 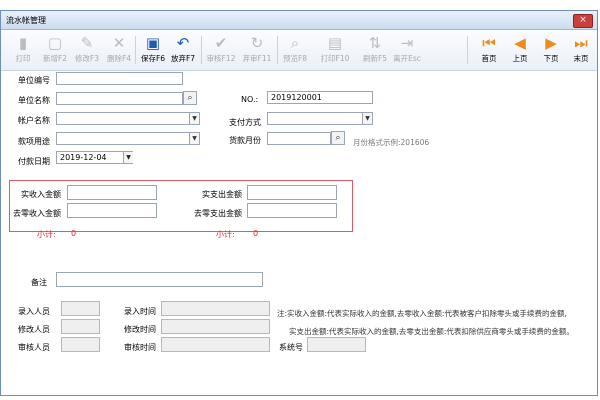 I want to click on audit-time-label: 审核时间, so click(x=140, y=347).